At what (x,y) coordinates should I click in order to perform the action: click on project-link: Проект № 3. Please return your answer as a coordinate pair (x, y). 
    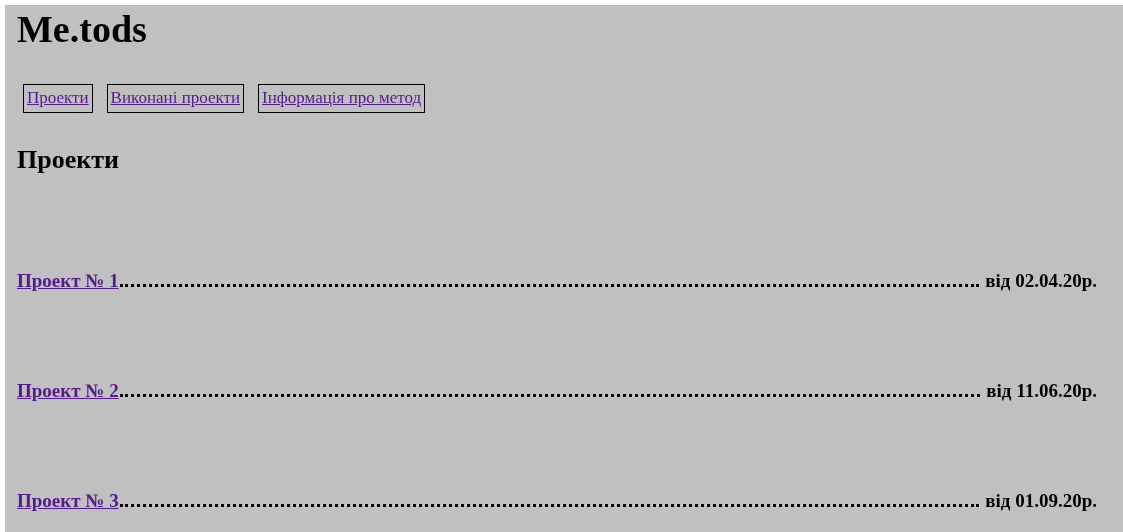
    Looking at the image, I should click on (68, 501).